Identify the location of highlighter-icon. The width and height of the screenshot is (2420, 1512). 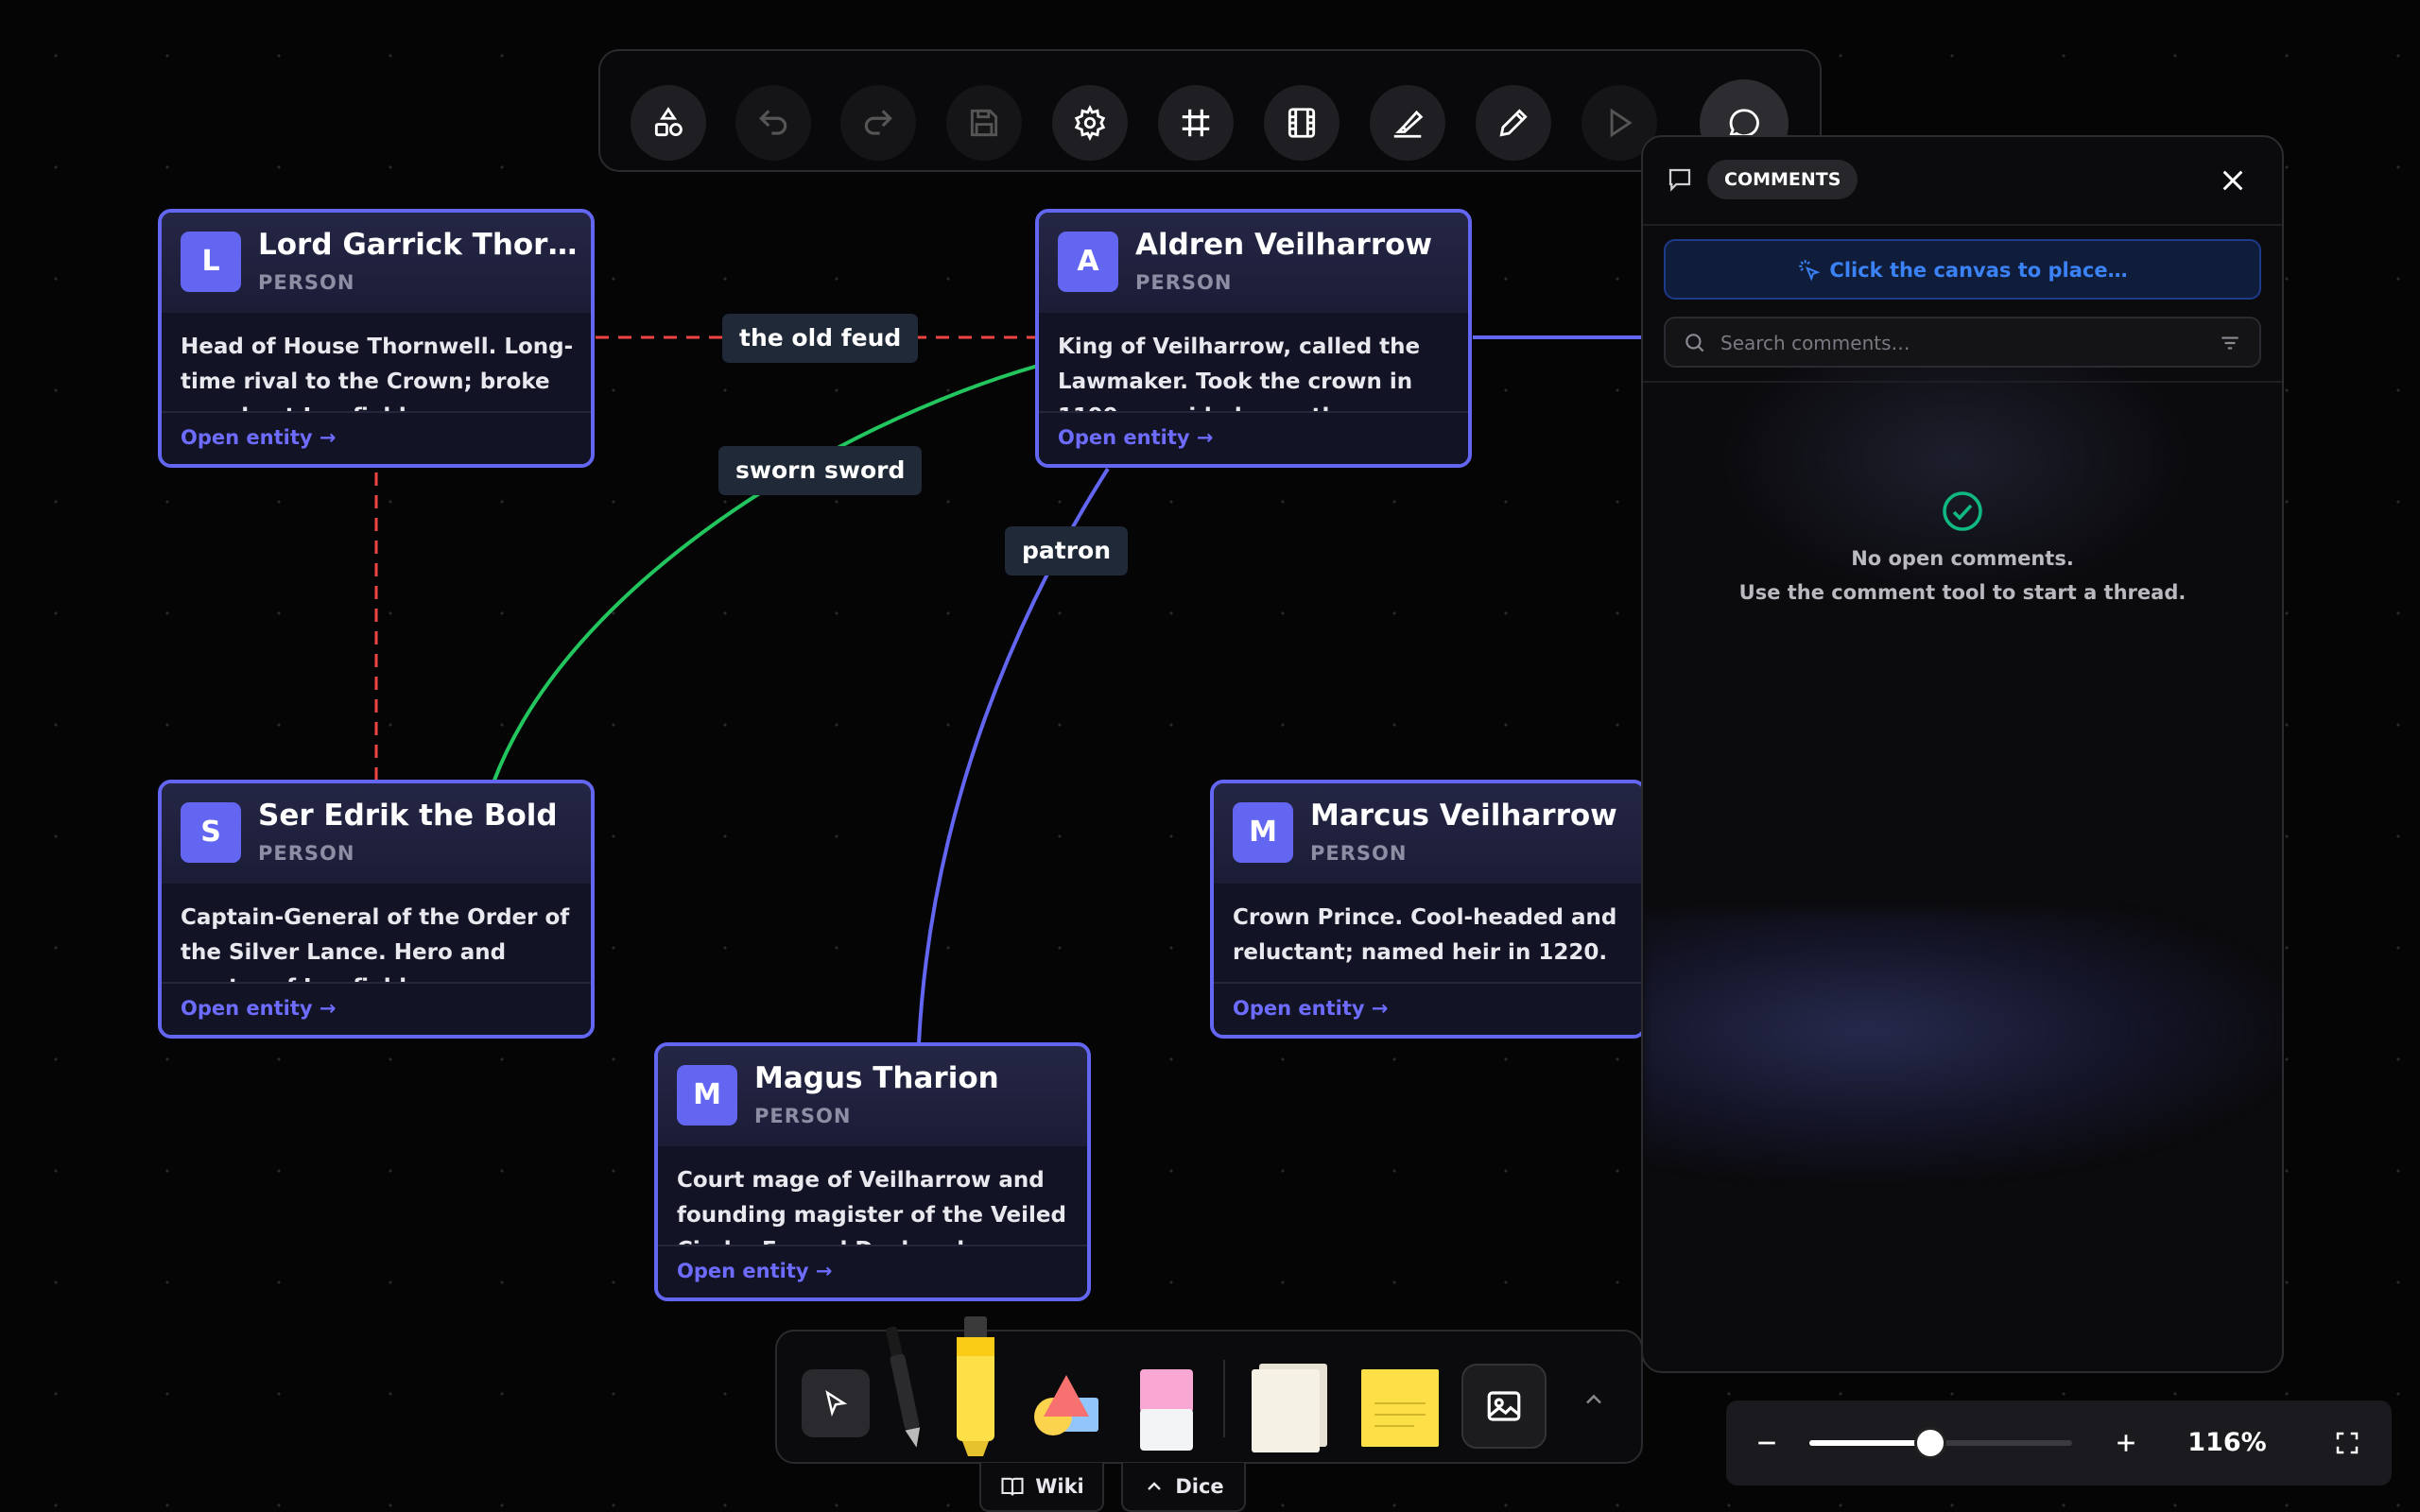
(1409, 124).